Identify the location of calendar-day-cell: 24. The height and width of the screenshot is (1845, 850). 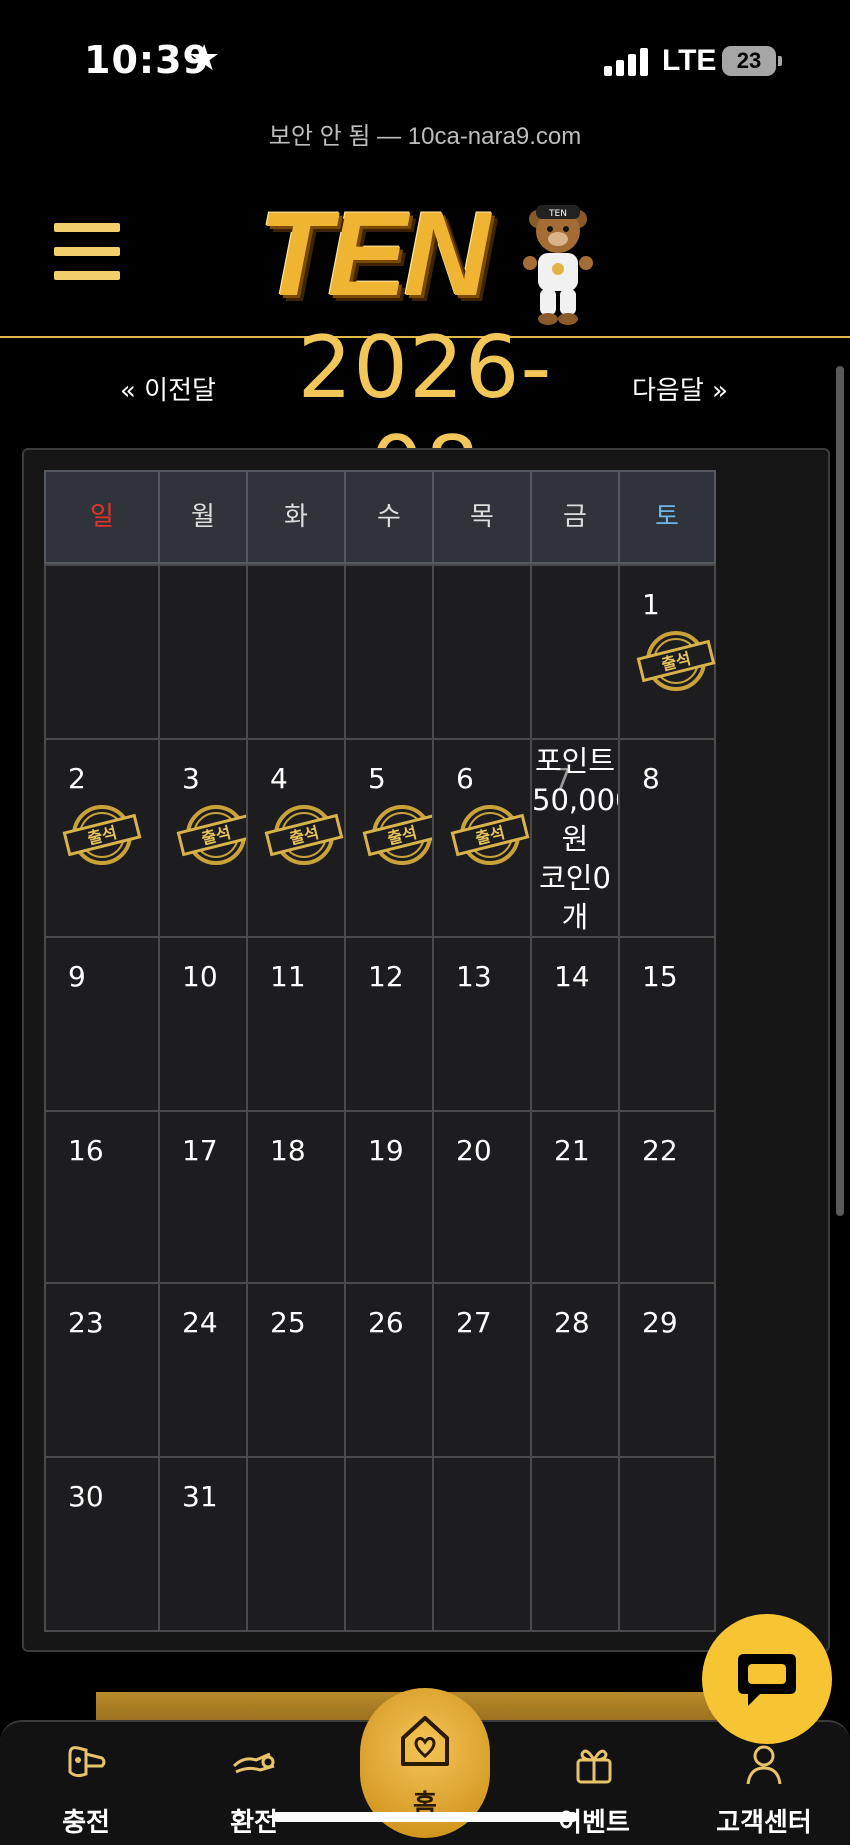
(203, 1370).